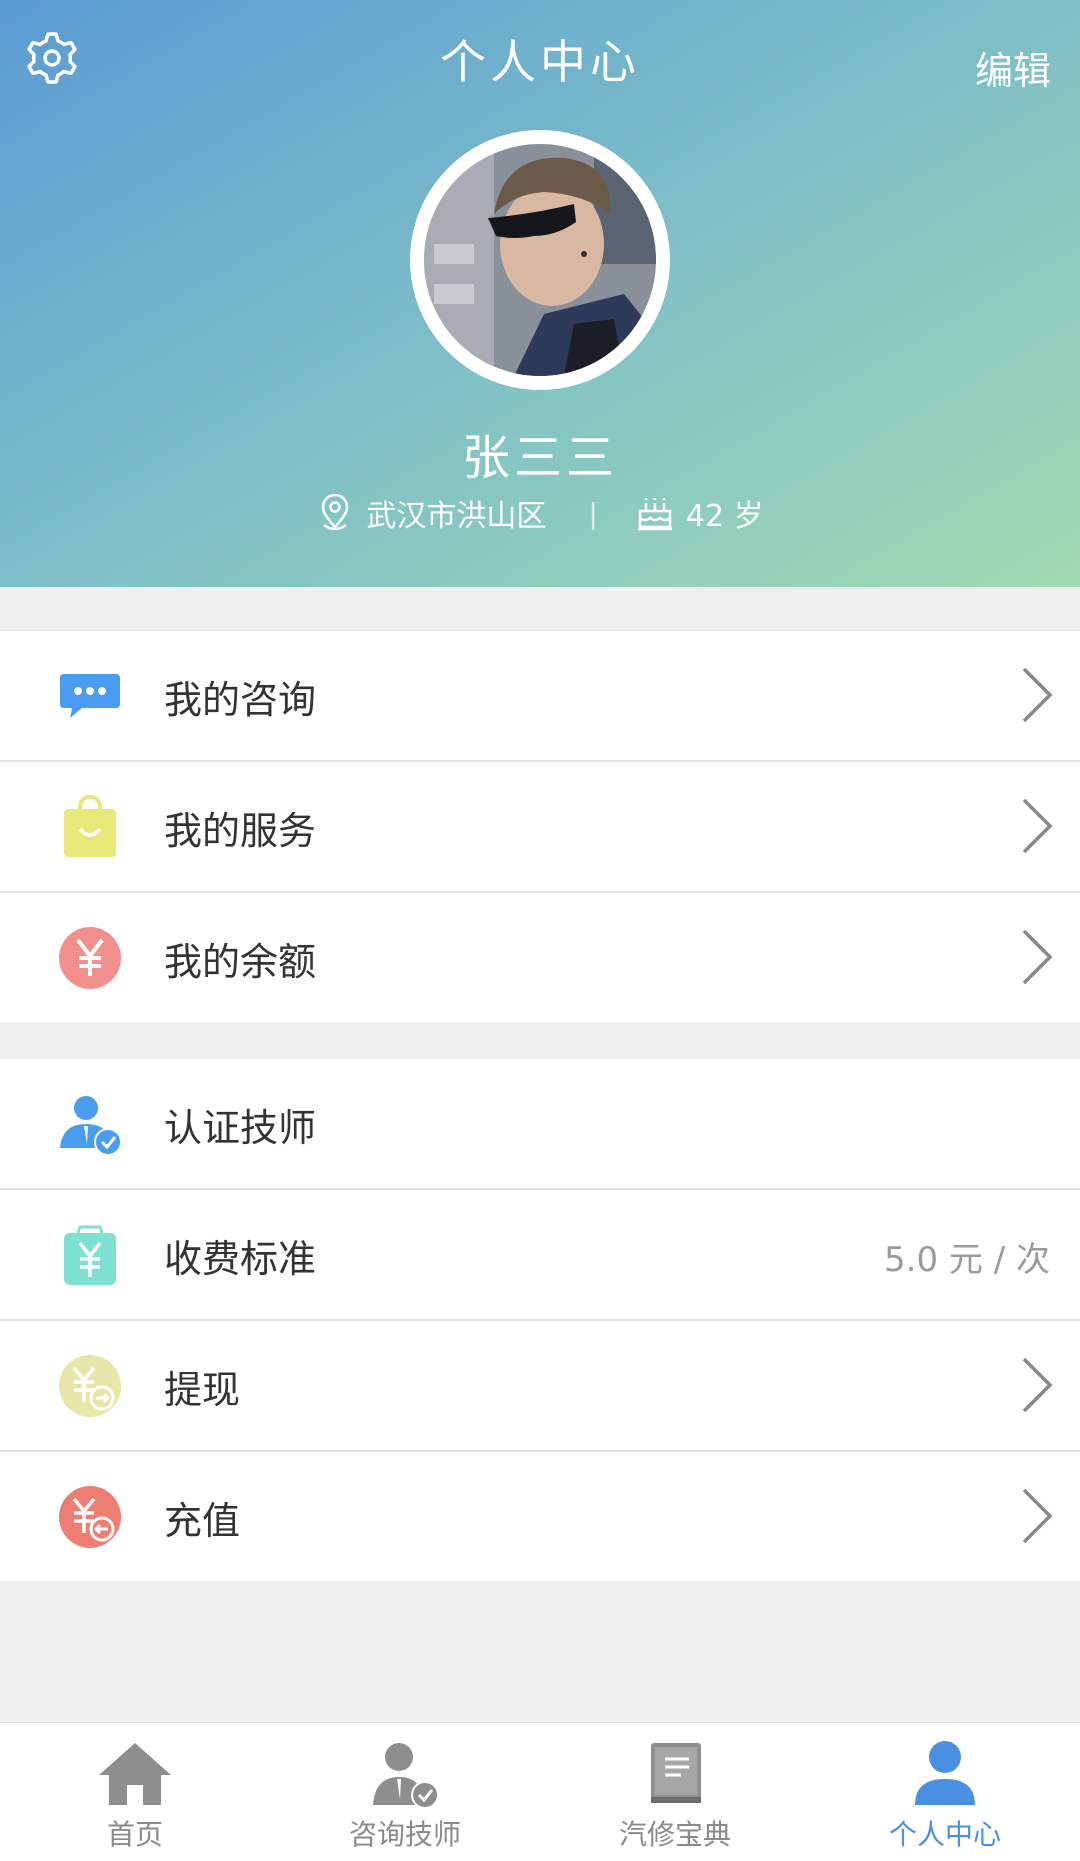 The width and height of the screenshot is (1080, 1861). I want to click on book-icon, so click(676, 1773).